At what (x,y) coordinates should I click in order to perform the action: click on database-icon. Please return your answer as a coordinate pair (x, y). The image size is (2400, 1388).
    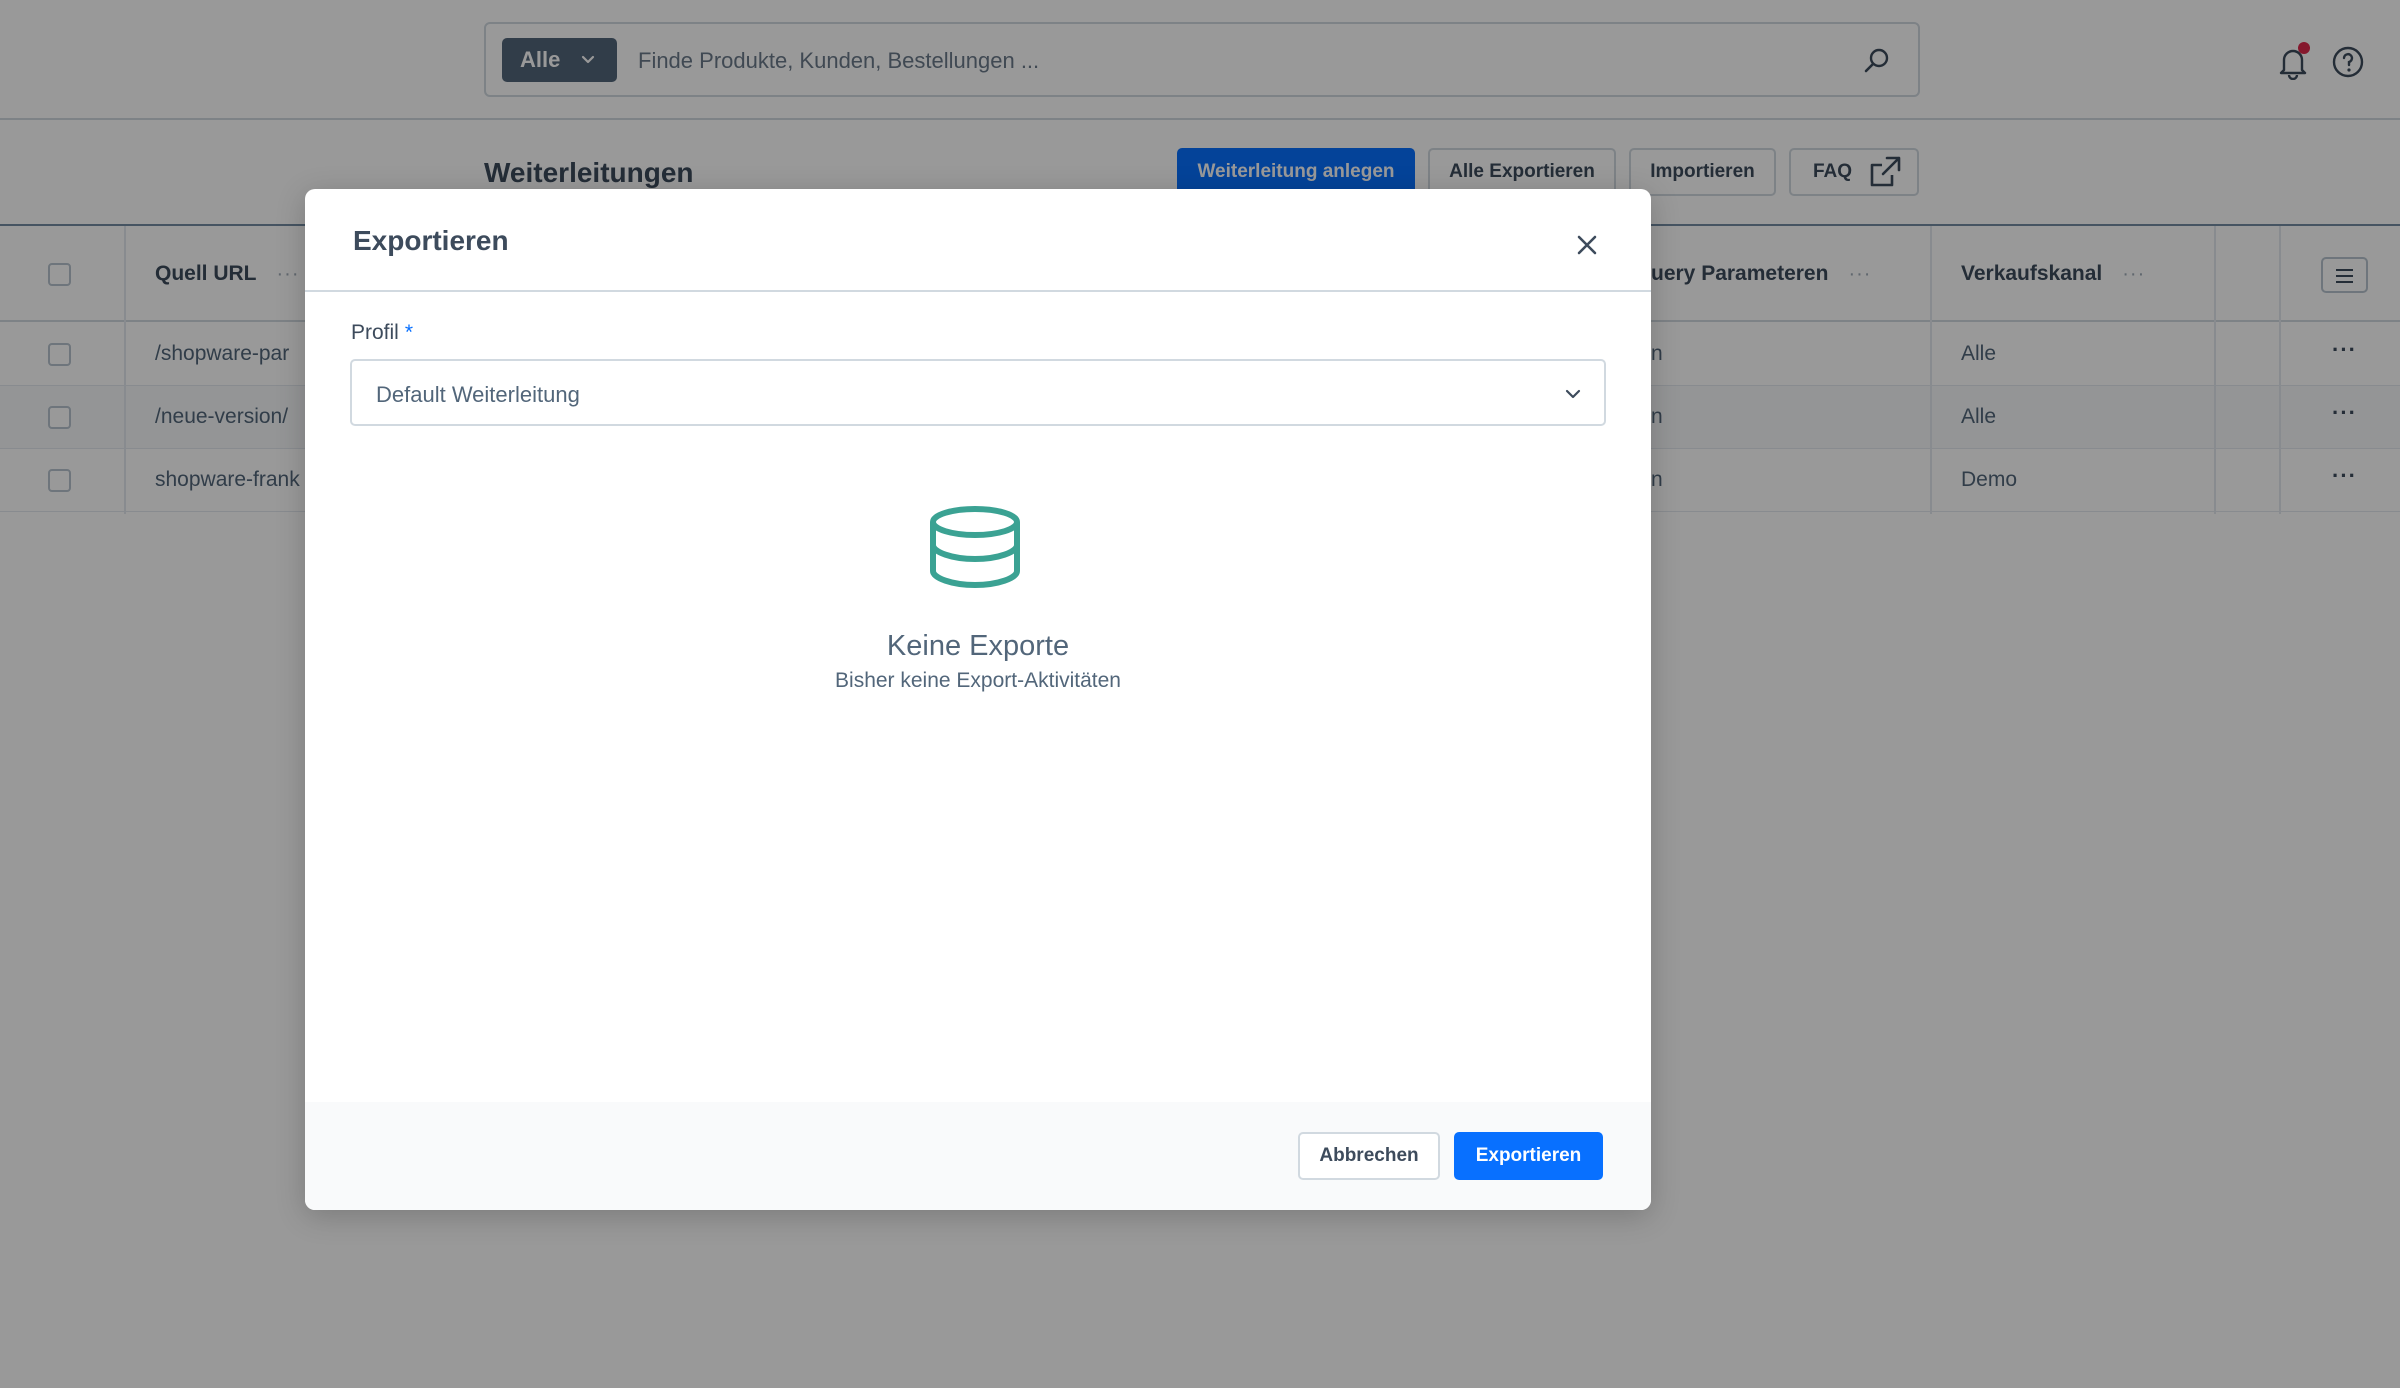
    Looking at the image, I should click on (975, 547).